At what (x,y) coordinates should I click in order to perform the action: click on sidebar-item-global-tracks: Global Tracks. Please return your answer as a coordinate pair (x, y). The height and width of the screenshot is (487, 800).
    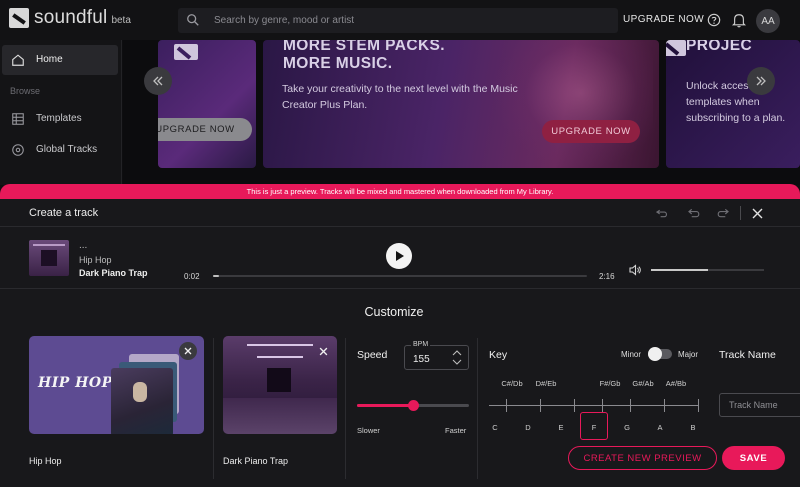
    Looking at the image, I should click on (60, 150).